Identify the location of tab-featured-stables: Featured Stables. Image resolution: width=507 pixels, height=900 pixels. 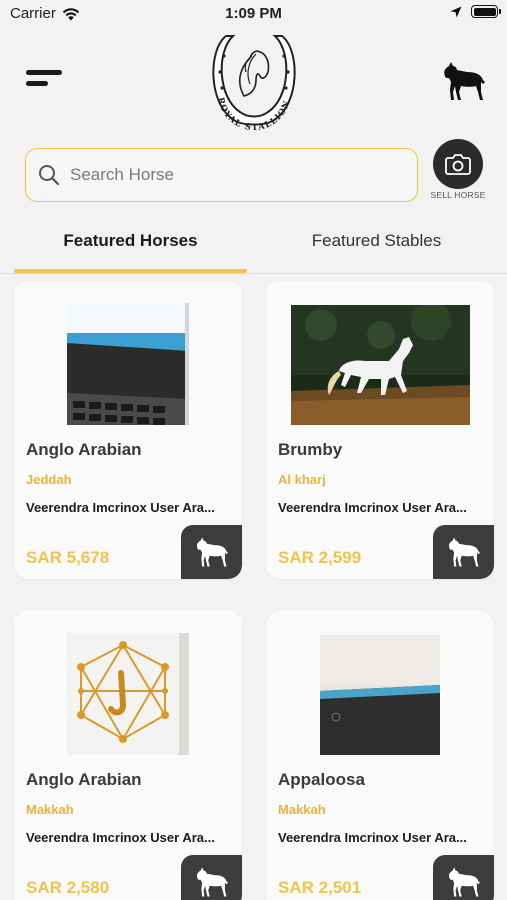
(376, 242).